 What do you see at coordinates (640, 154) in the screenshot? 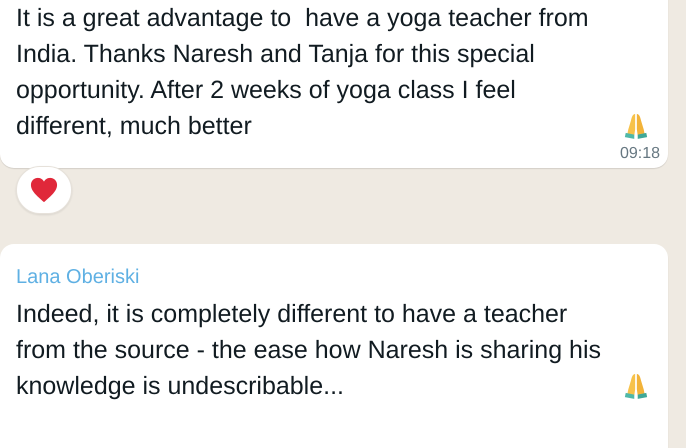
I see `message-time: 09:18` at bounding box center [640, 154].